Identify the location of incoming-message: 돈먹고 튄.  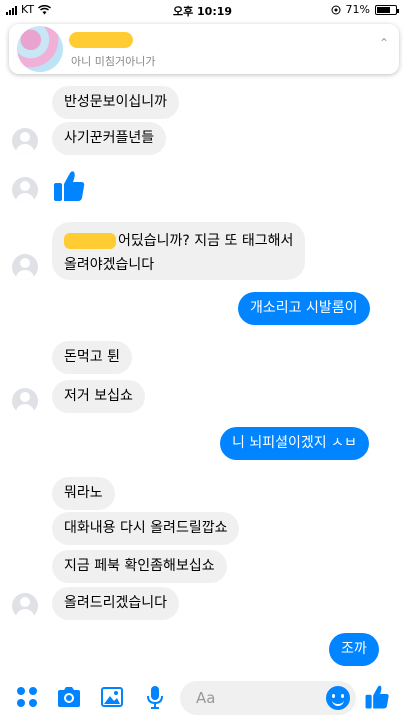
(92, 357).